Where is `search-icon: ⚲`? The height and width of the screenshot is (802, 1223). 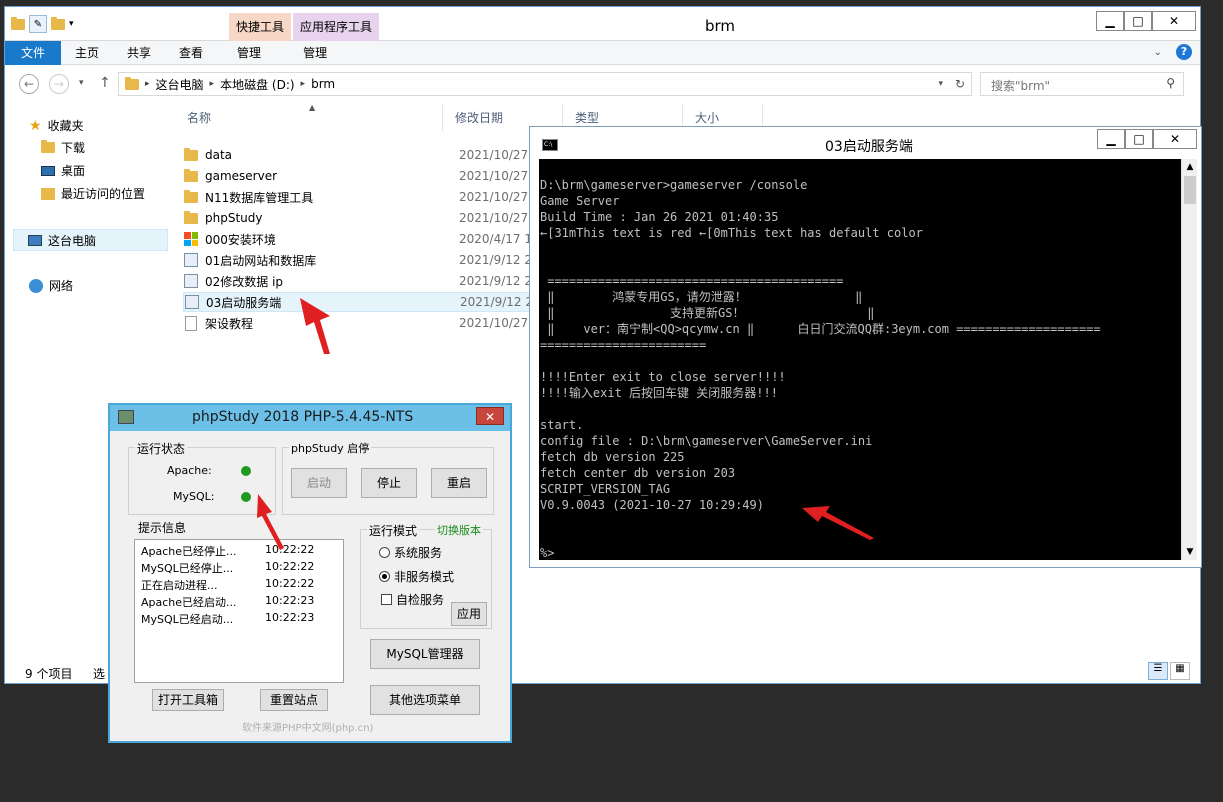
search-icon: ⚲ is located at coordinates (1170, 83).